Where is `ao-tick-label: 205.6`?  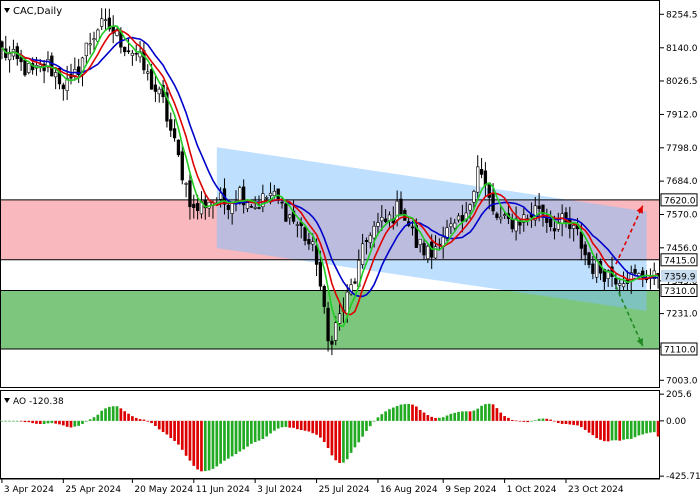 ao-tick-label: 205.6 is located at coordinates (679, 395).